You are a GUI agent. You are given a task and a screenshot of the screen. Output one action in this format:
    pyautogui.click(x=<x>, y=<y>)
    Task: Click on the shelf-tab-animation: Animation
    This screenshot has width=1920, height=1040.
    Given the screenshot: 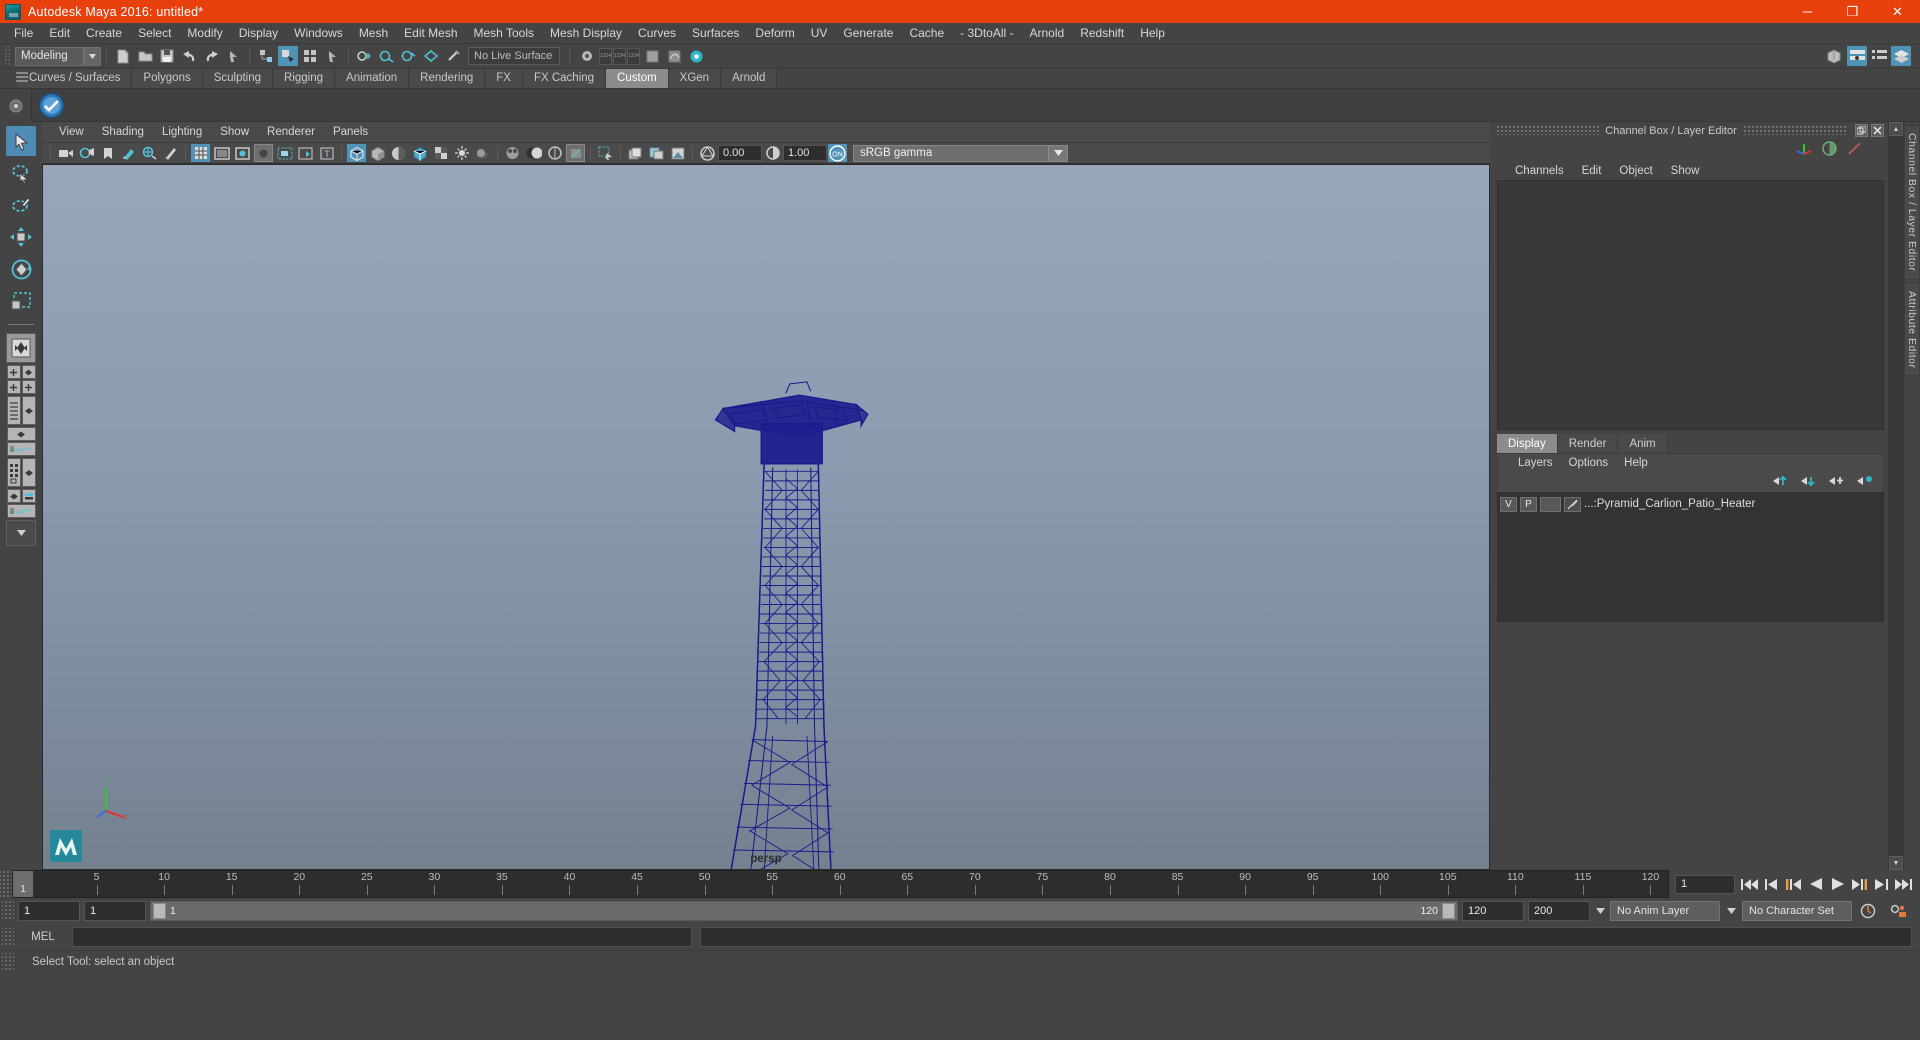 What is the action you would take?
    pyautogui.click(x=372, y=78)
    